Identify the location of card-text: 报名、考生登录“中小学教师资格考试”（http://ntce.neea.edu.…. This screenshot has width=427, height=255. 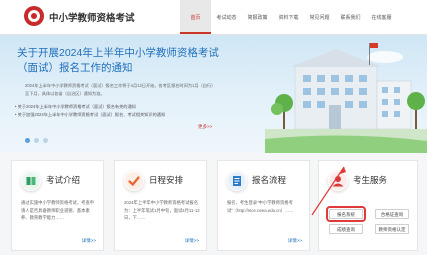
(260, 206).